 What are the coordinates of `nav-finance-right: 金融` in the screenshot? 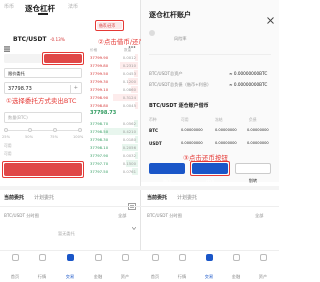 It's located at (236, 268).